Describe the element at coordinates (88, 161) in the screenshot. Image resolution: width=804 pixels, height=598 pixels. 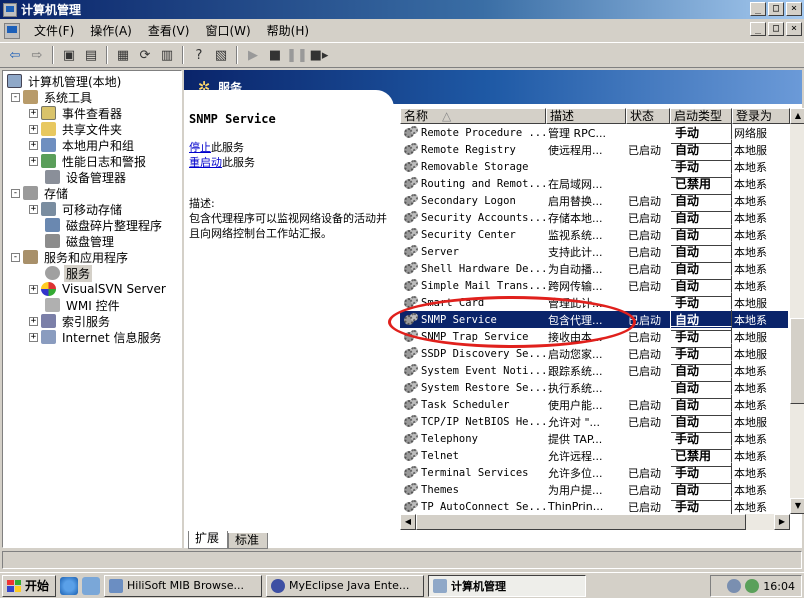
I see `tree-node-performance-logs: + 性能日志和警报` at that location.